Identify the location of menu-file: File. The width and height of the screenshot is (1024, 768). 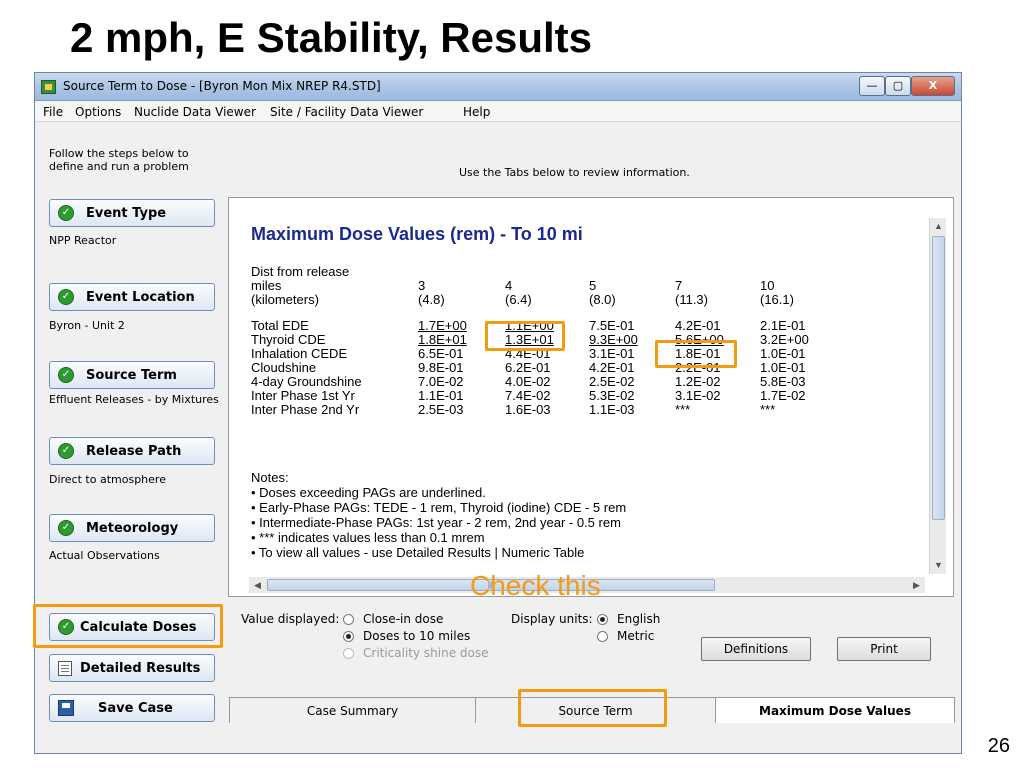
(53, 112).